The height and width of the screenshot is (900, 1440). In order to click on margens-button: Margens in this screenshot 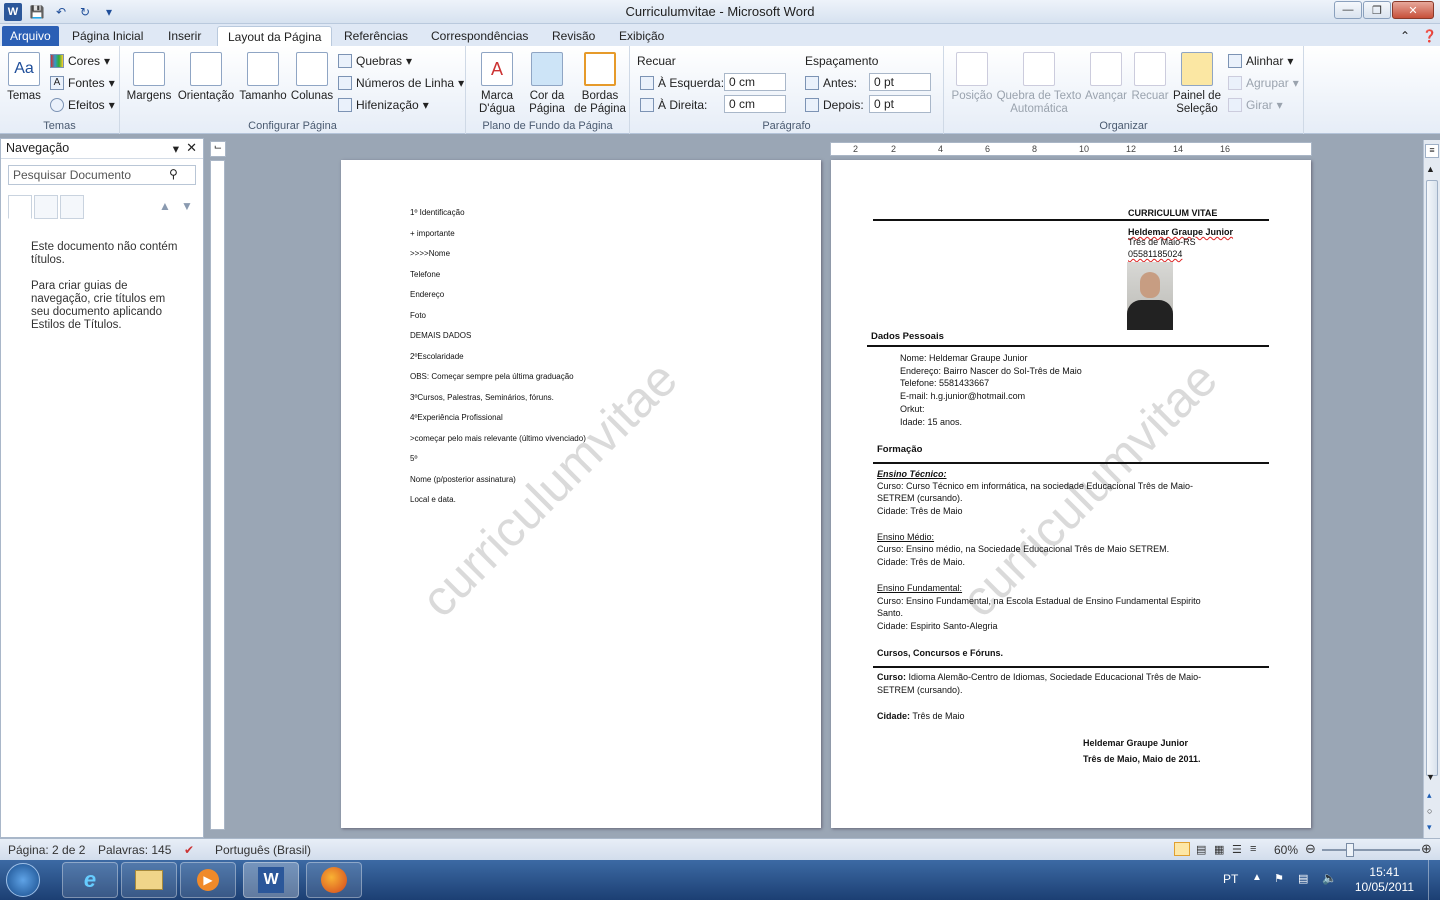, I will do `click(149, 77)`.